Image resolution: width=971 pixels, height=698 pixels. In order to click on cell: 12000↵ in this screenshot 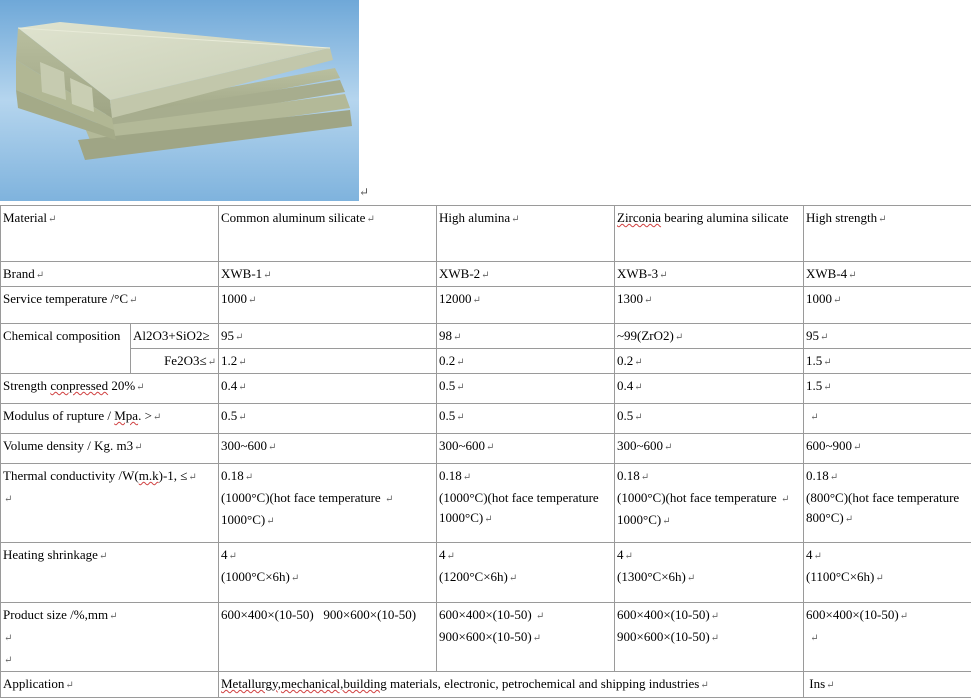, I will do `click(526, 305)`.